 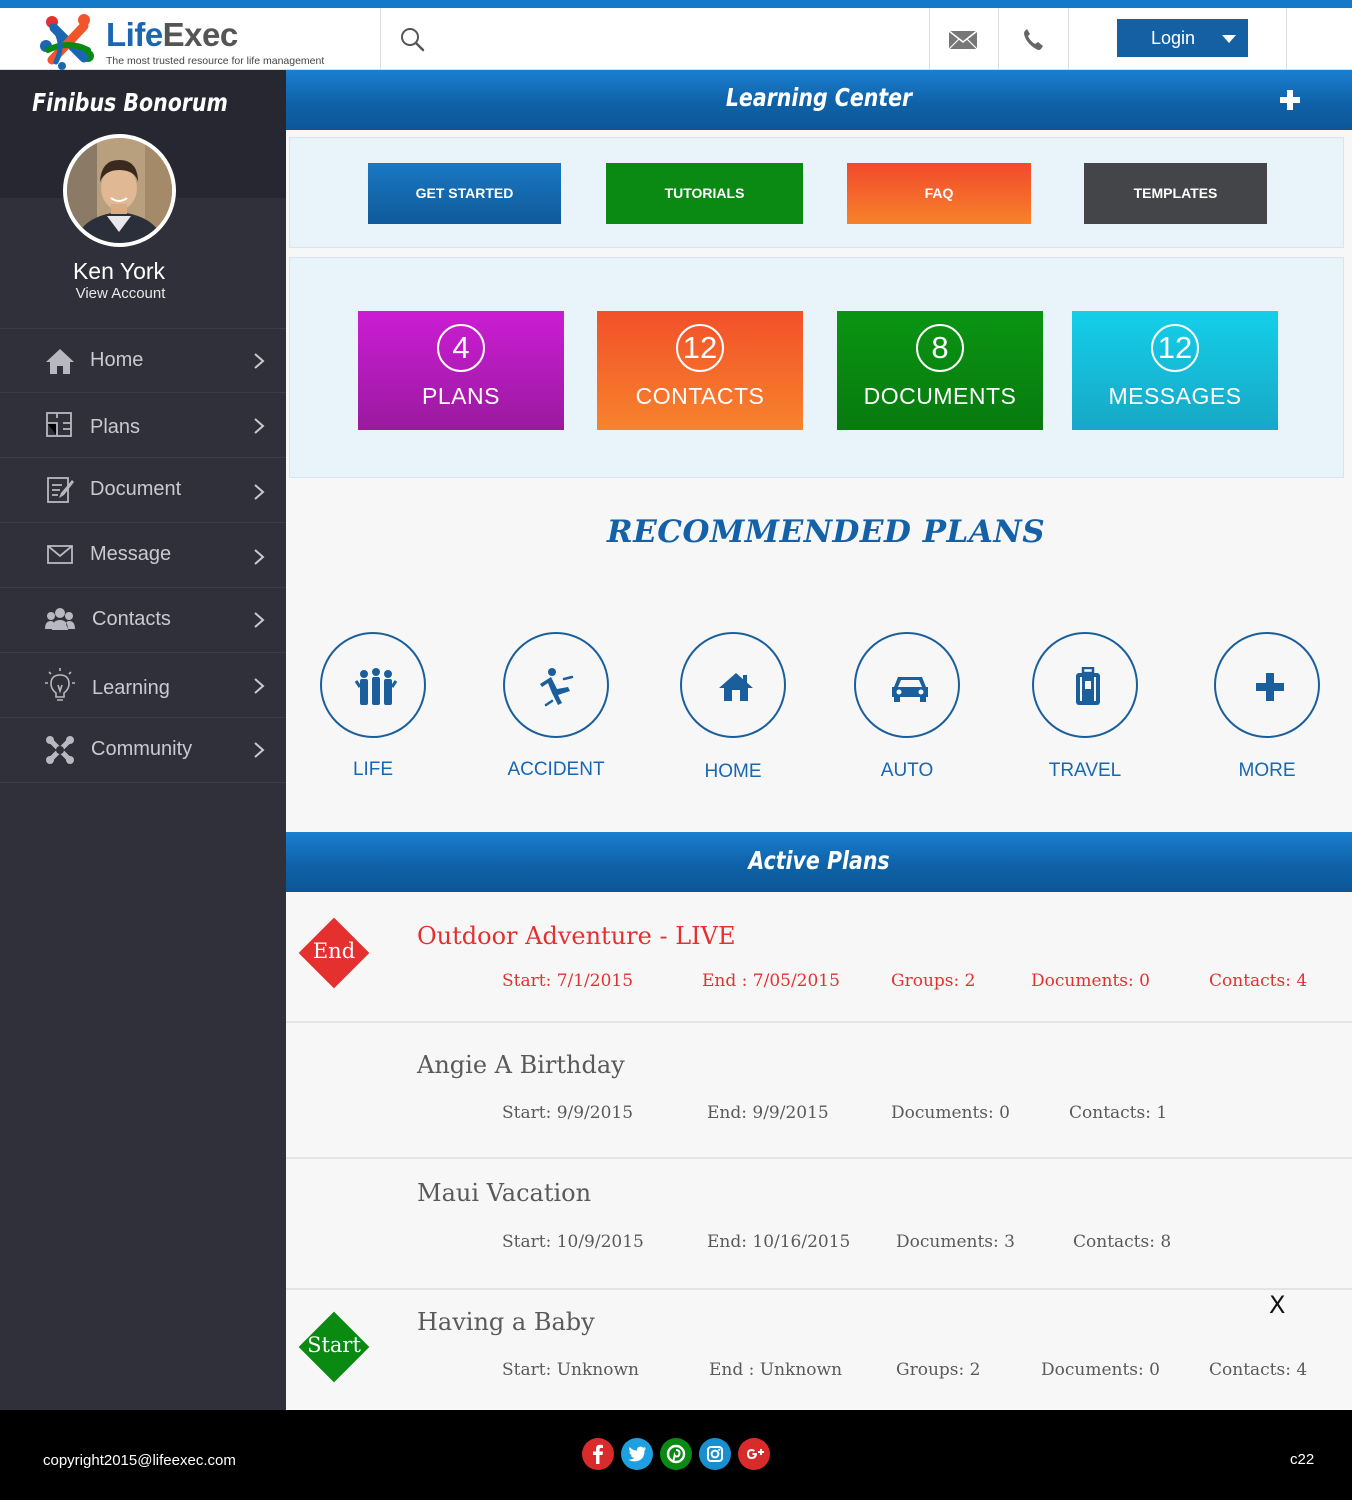 I want to click on plans-count: 4, so click(x=461, y=348).